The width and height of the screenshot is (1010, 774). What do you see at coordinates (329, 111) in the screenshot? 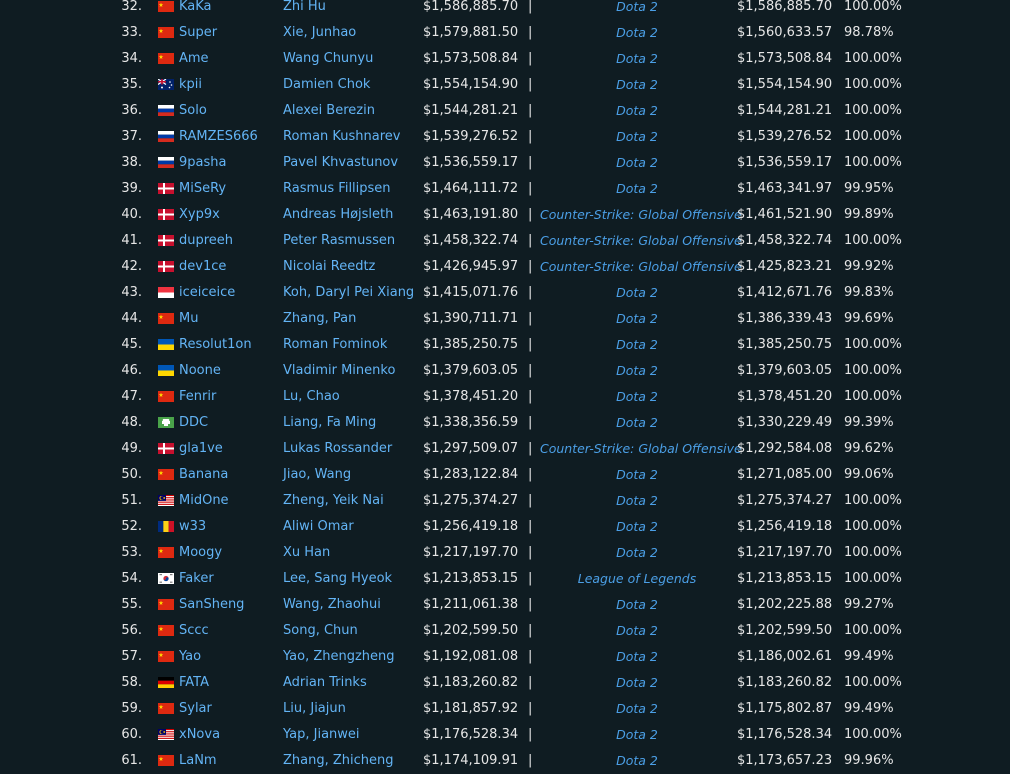
I see `player-name-link: Alexei Berezin` at bounding box center [329, 111].